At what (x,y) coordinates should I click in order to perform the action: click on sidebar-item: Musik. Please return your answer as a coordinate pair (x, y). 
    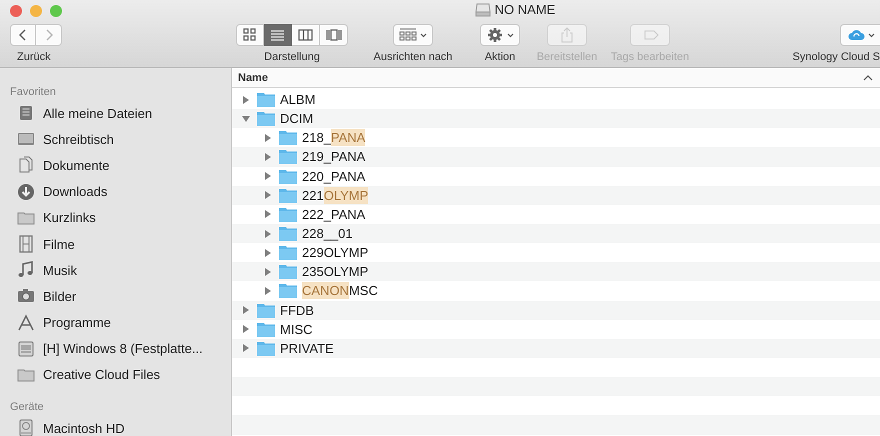
    Looking at the image, I should click on (115, 270).